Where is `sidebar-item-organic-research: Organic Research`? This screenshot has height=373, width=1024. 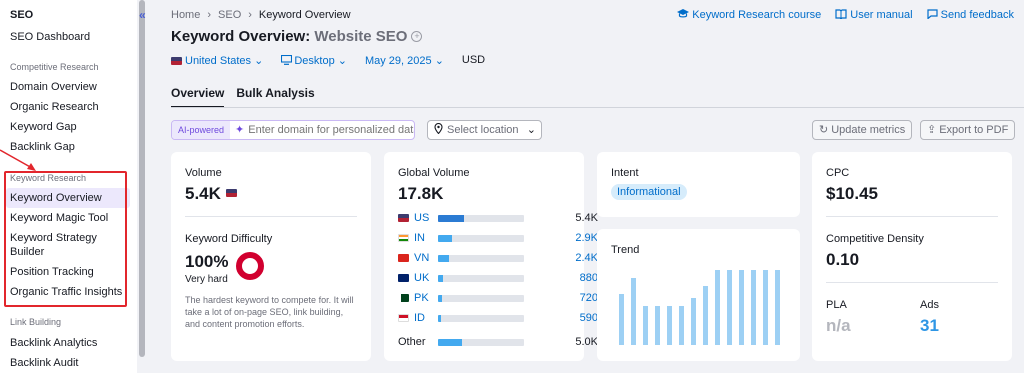
sidebar-item-organic-research: Organic Research is located at coordinates (54, 107).